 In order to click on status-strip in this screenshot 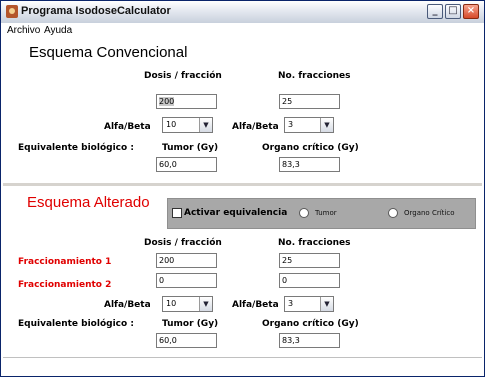, I will do `click(242, 367)`.